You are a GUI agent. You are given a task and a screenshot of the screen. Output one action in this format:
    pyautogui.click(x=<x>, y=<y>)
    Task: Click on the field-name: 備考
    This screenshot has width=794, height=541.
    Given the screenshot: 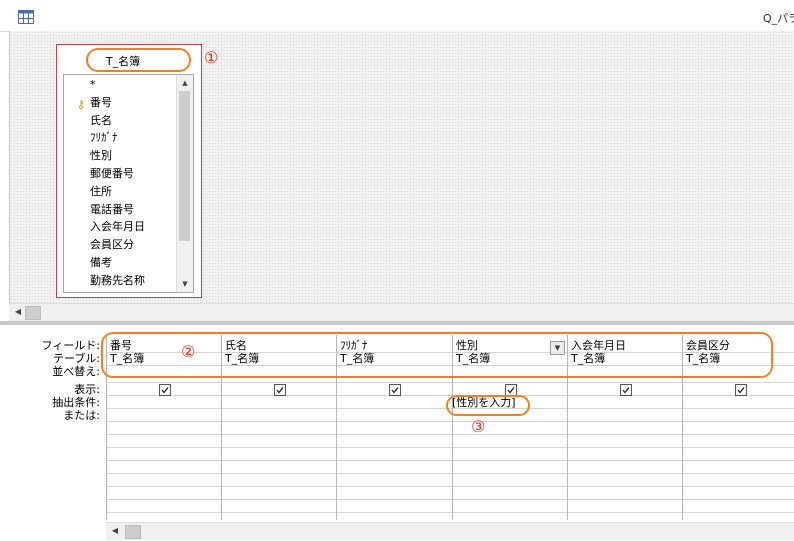 What is the action you would take?
    pyautogui.click(x=101, y=262)
    